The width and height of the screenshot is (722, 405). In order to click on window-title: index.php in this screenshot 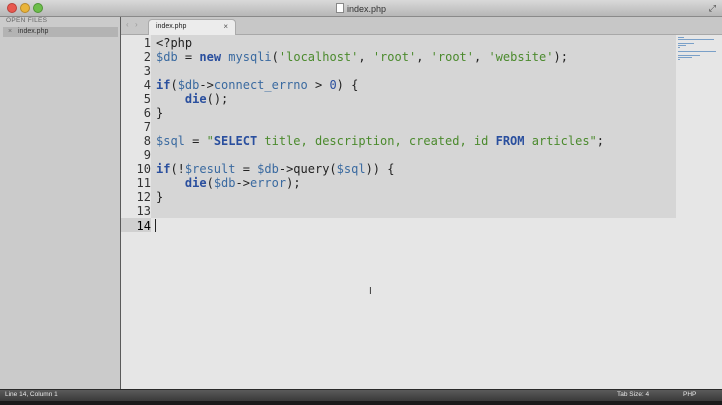, I will do `click(361, 8)`.